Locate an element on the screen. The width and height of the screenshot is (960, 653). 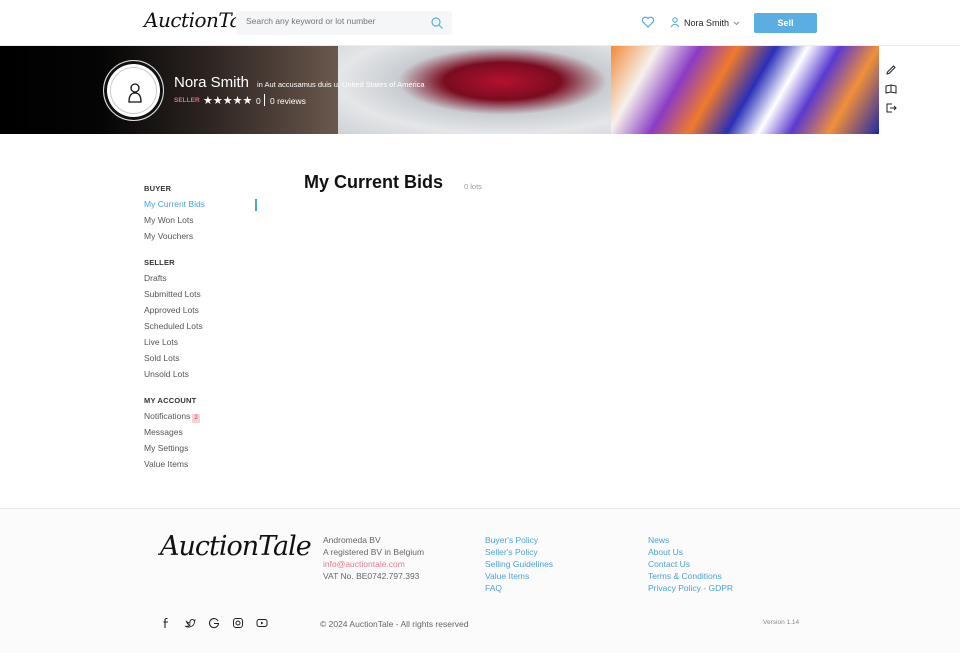
social-links is located at coordinates (214, 623).